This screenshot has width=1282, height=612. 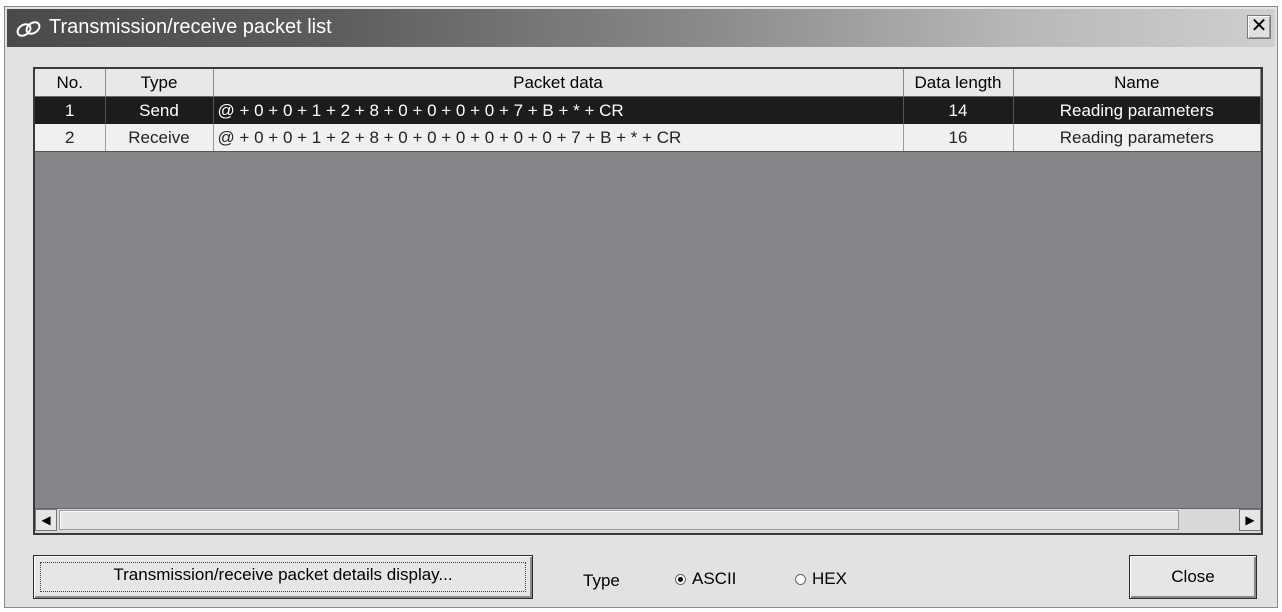 I want to click on title-bar: Transmission/receive packet list ✕, so click(x=641, y=28).